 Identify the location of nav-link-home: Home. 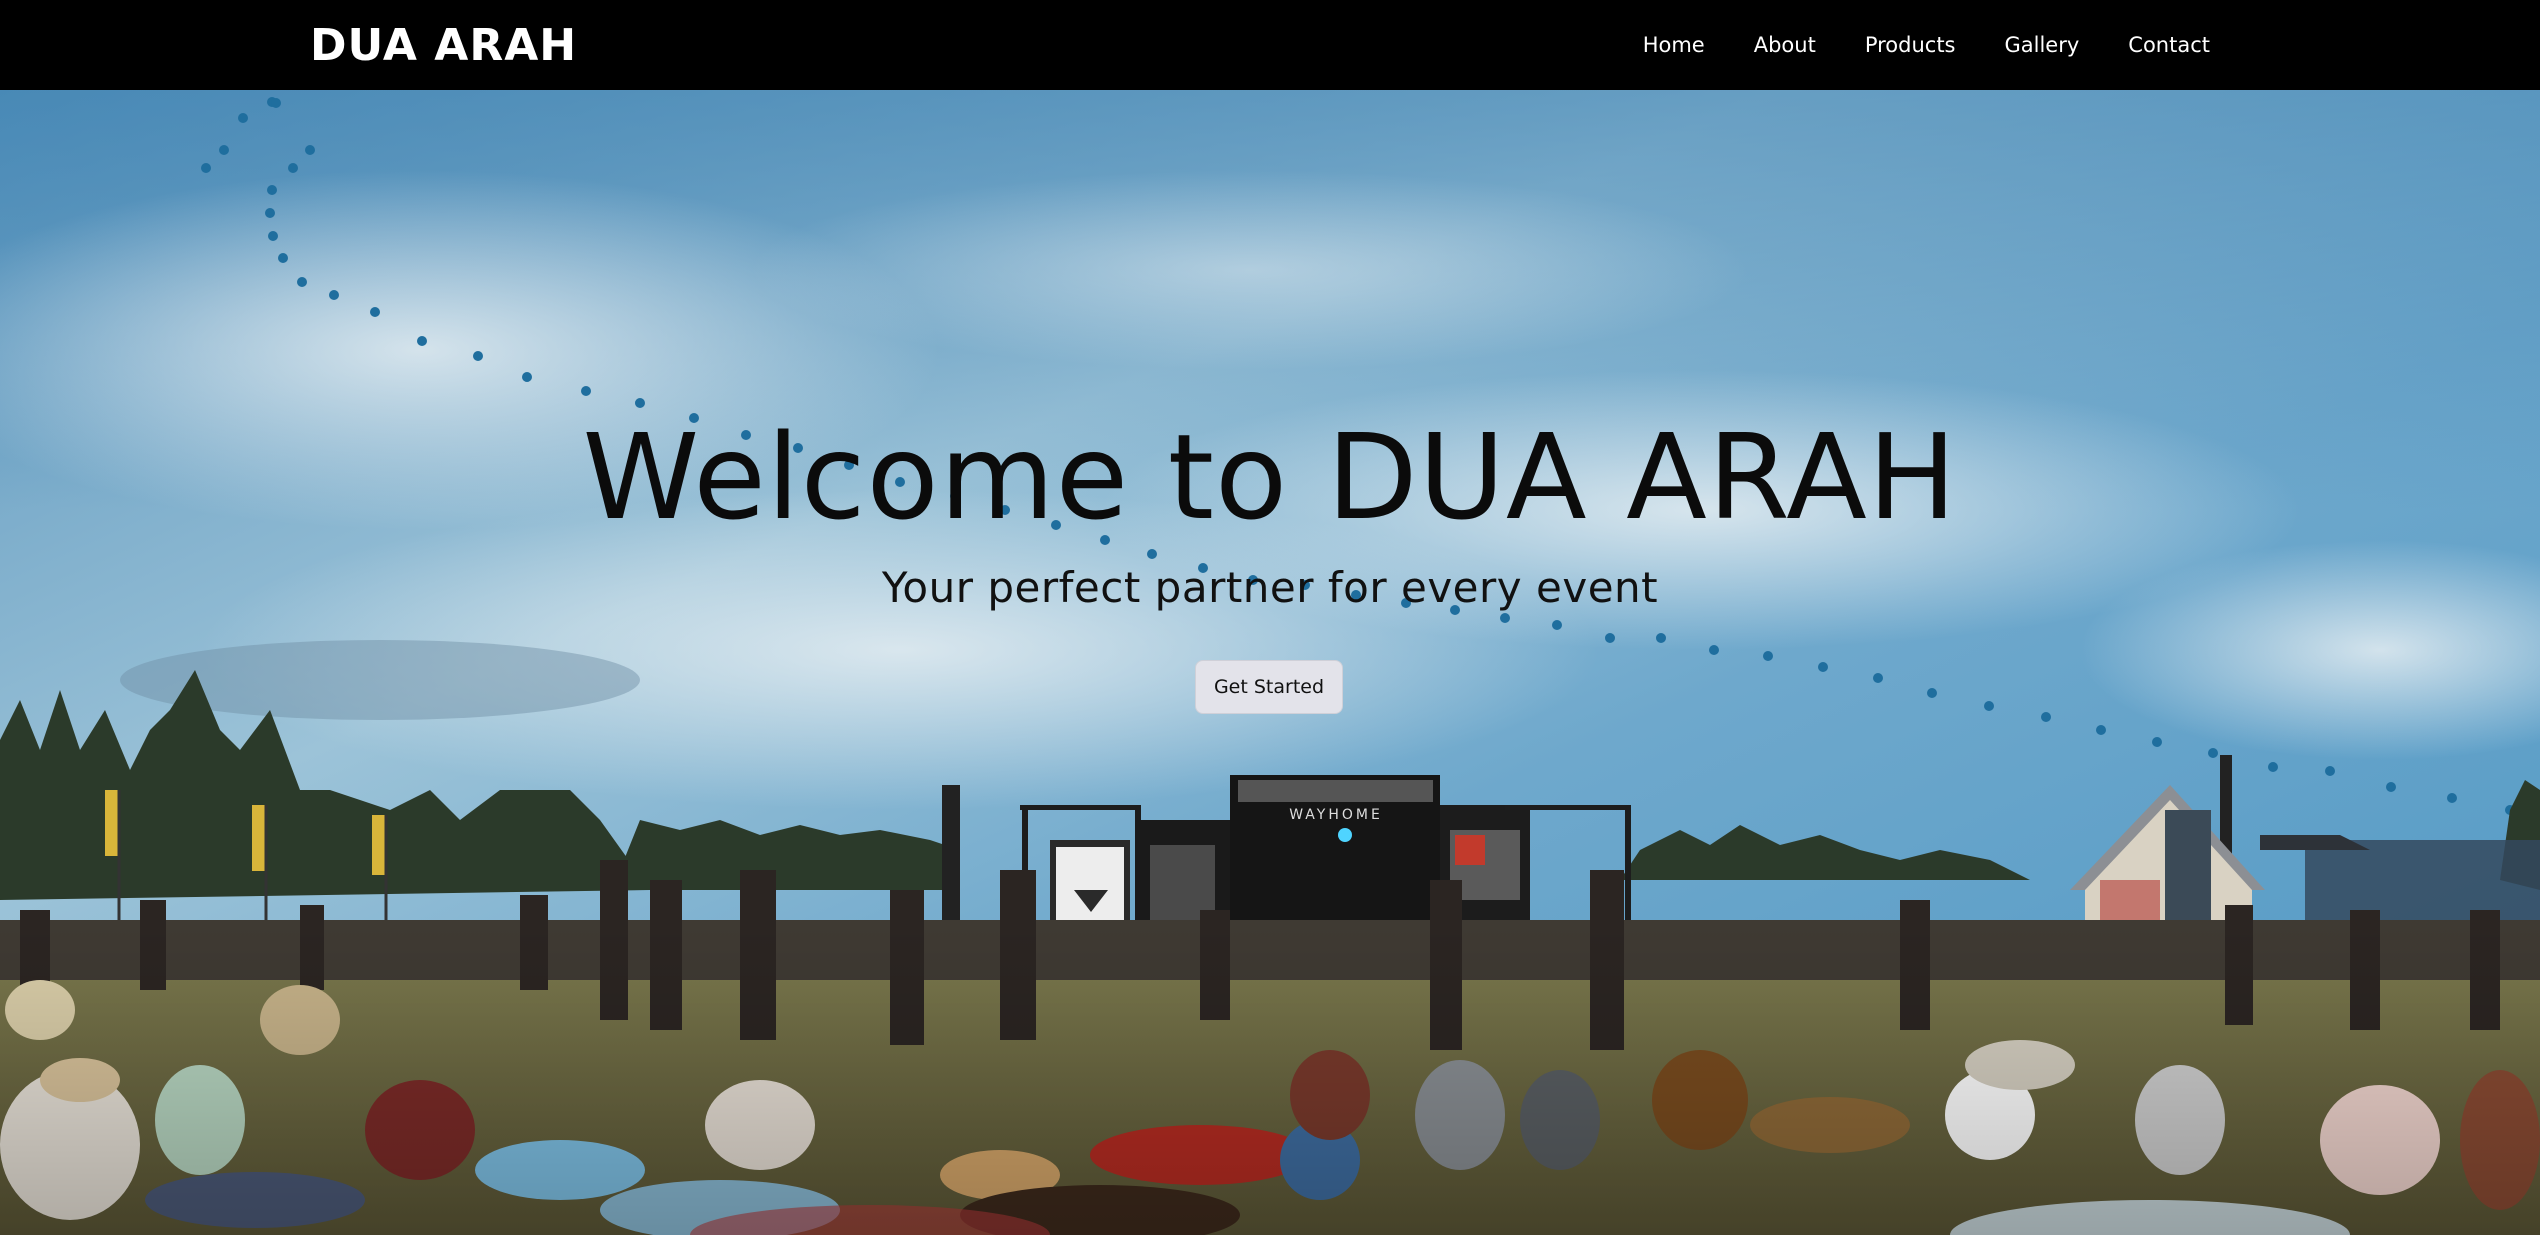
(1674, 45).